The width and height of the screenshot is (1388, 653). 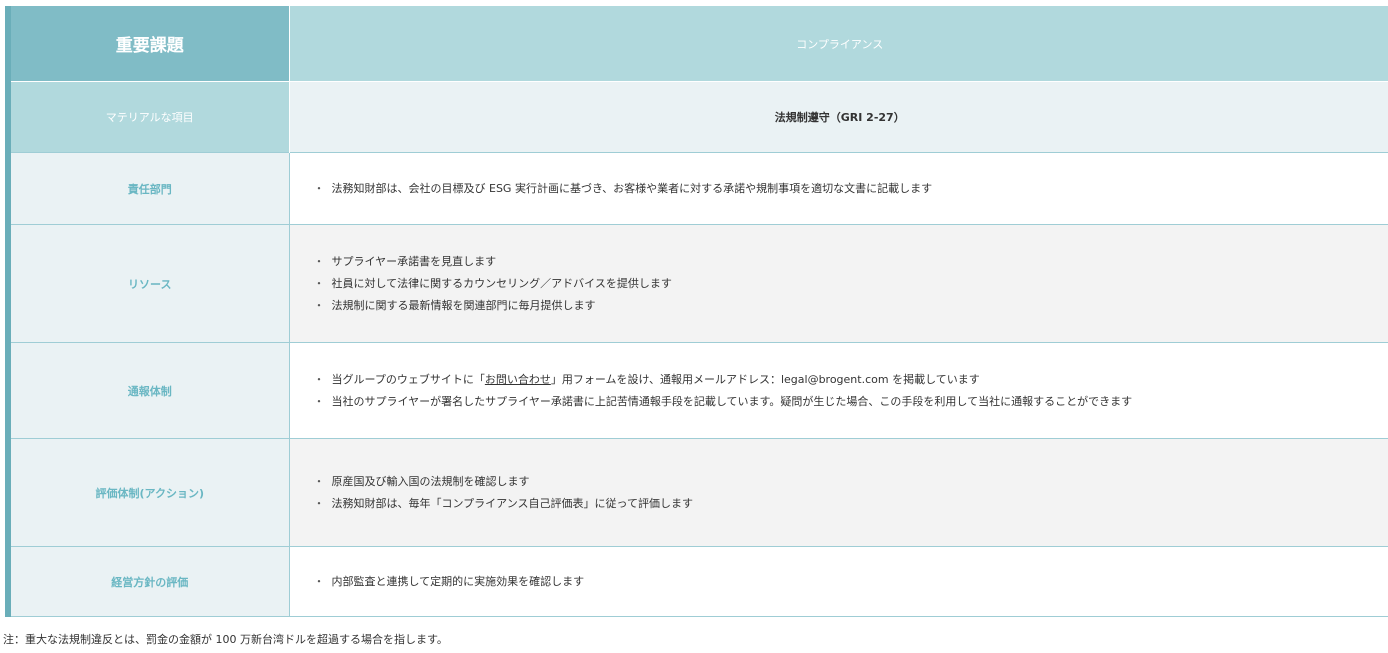 I want to click on list-item: 原産国及び輸入国の法規制を確認します, so click(x=851, y=482).